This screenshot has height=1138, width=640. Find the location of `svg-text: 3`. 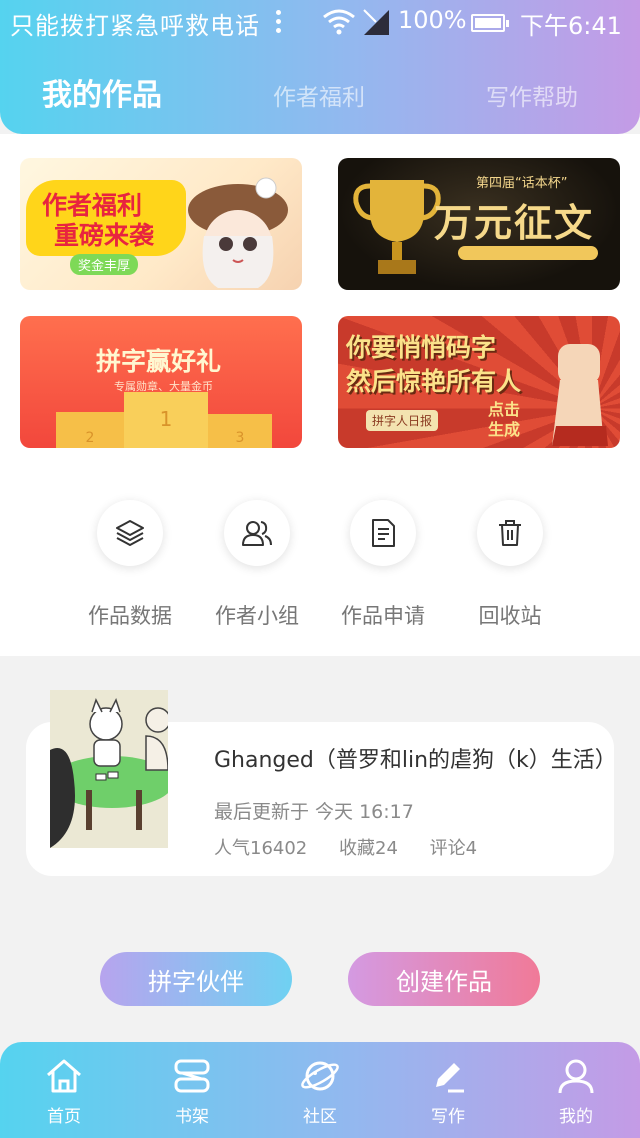

svg-text: 3 is located at coordinates (240, 438).